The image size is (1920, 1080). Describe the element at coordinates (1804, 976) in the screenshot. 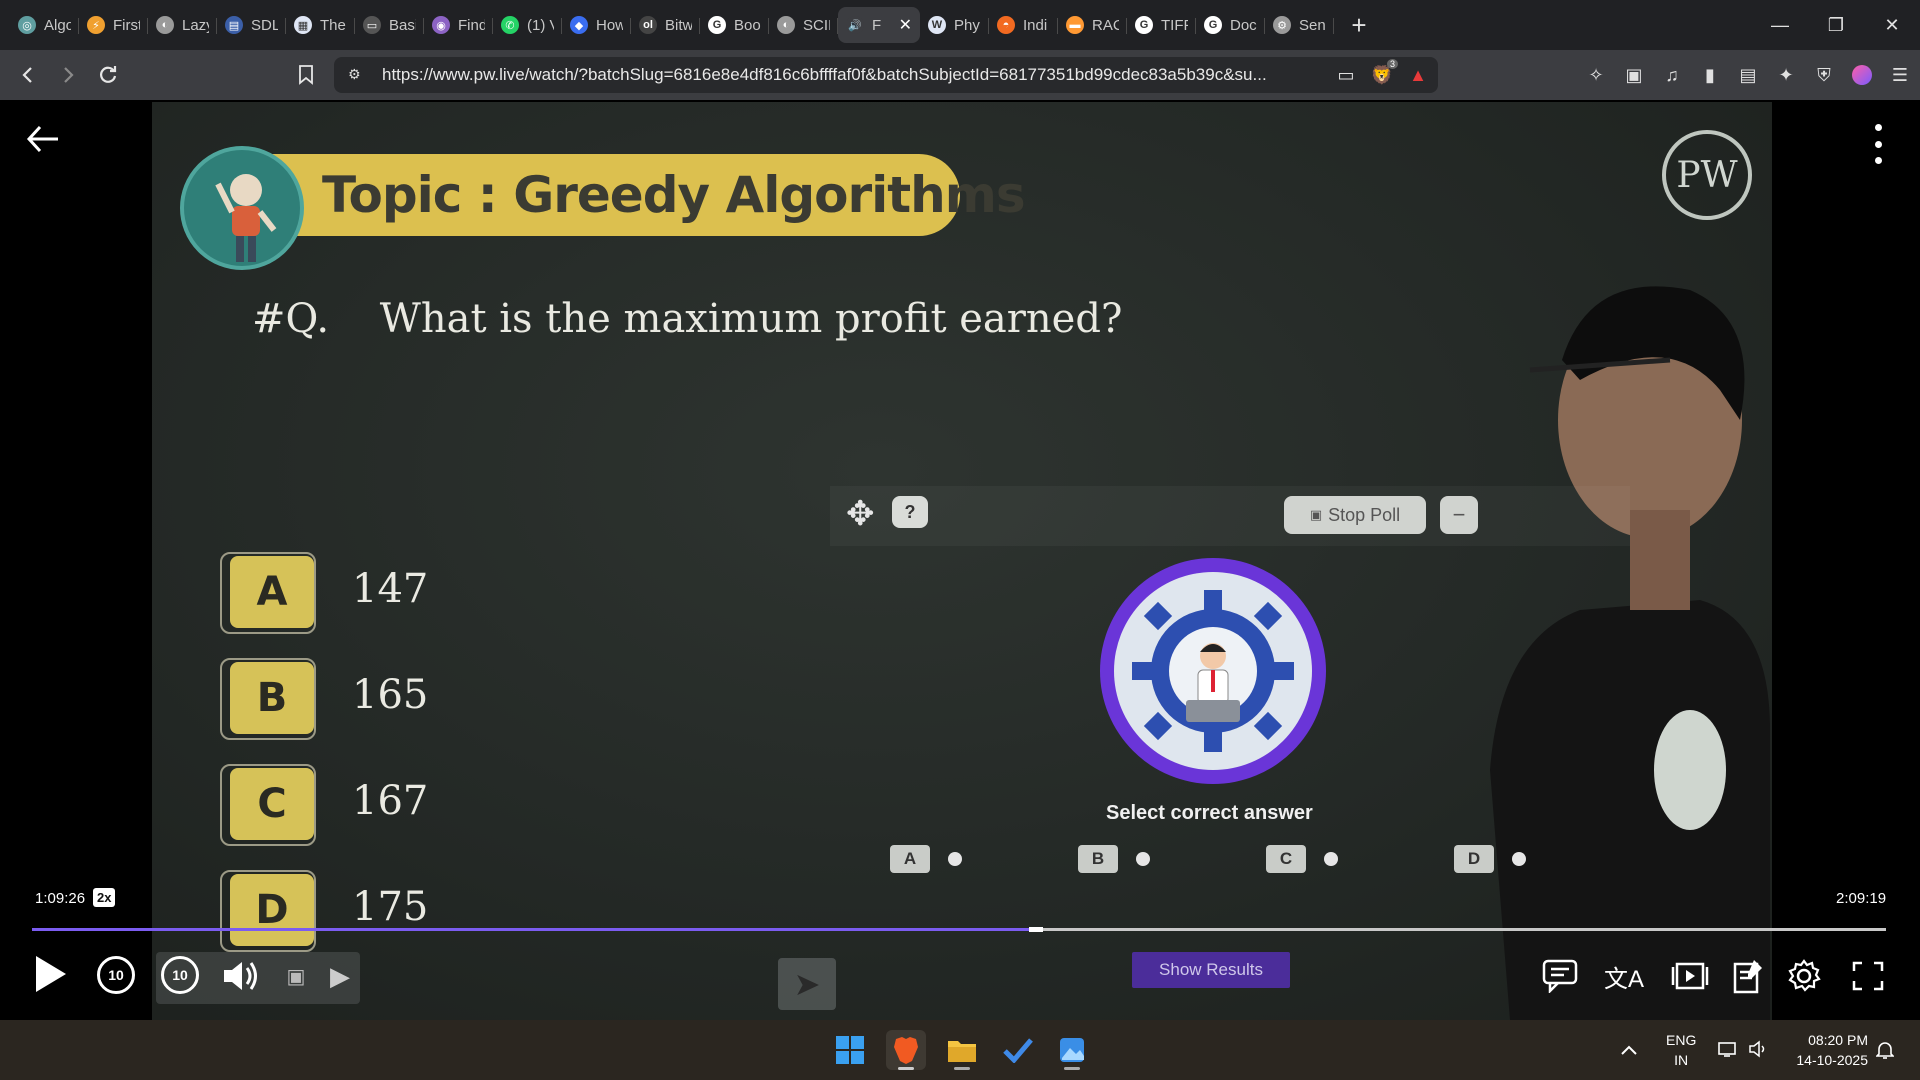

I see `settings-gear-icon` at that location.